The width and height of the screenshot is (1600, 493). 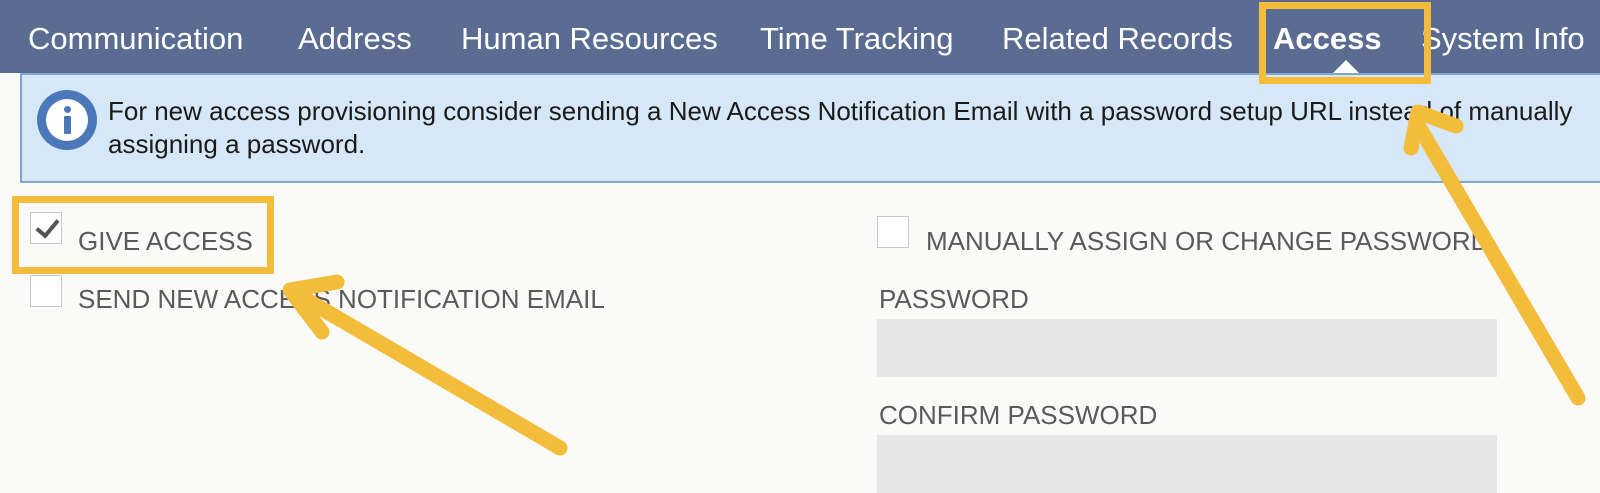 I want to click on arrow-to-access-tab, so click(x=1494, y=255).